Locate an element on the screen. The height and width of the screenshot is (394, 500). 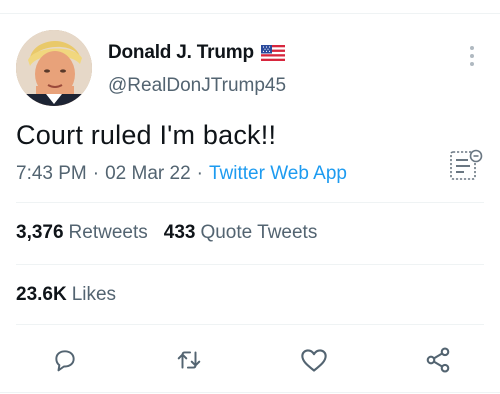
author-name-row: Donald J. Trump is located at coordinates (196, 53).